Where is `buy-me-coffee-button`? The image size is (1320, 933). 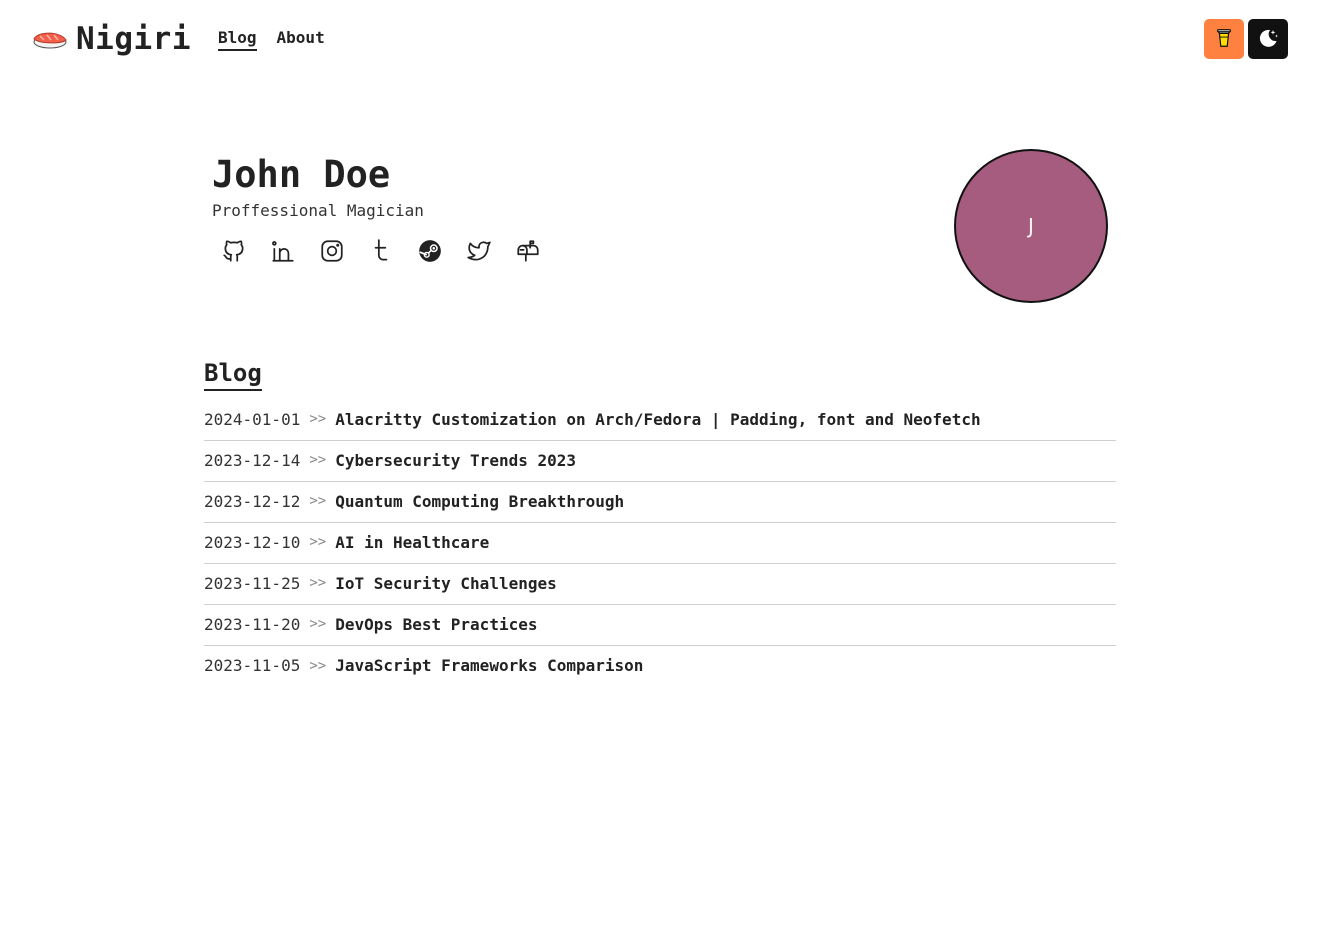 buy-me-coffee-button is located at coordinates (1224, 39).